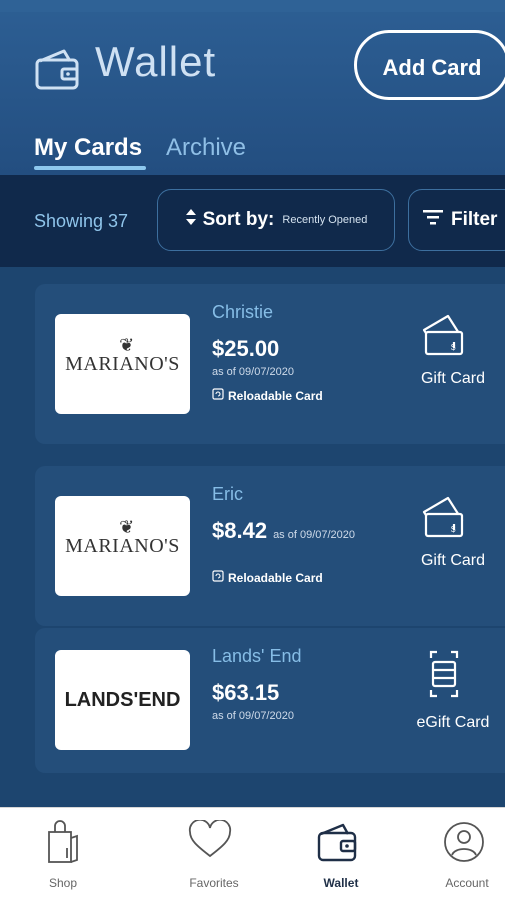 This screenshot has height=899, width=505. I want to click on nav-item-shop: Shop, so click(63, 853).